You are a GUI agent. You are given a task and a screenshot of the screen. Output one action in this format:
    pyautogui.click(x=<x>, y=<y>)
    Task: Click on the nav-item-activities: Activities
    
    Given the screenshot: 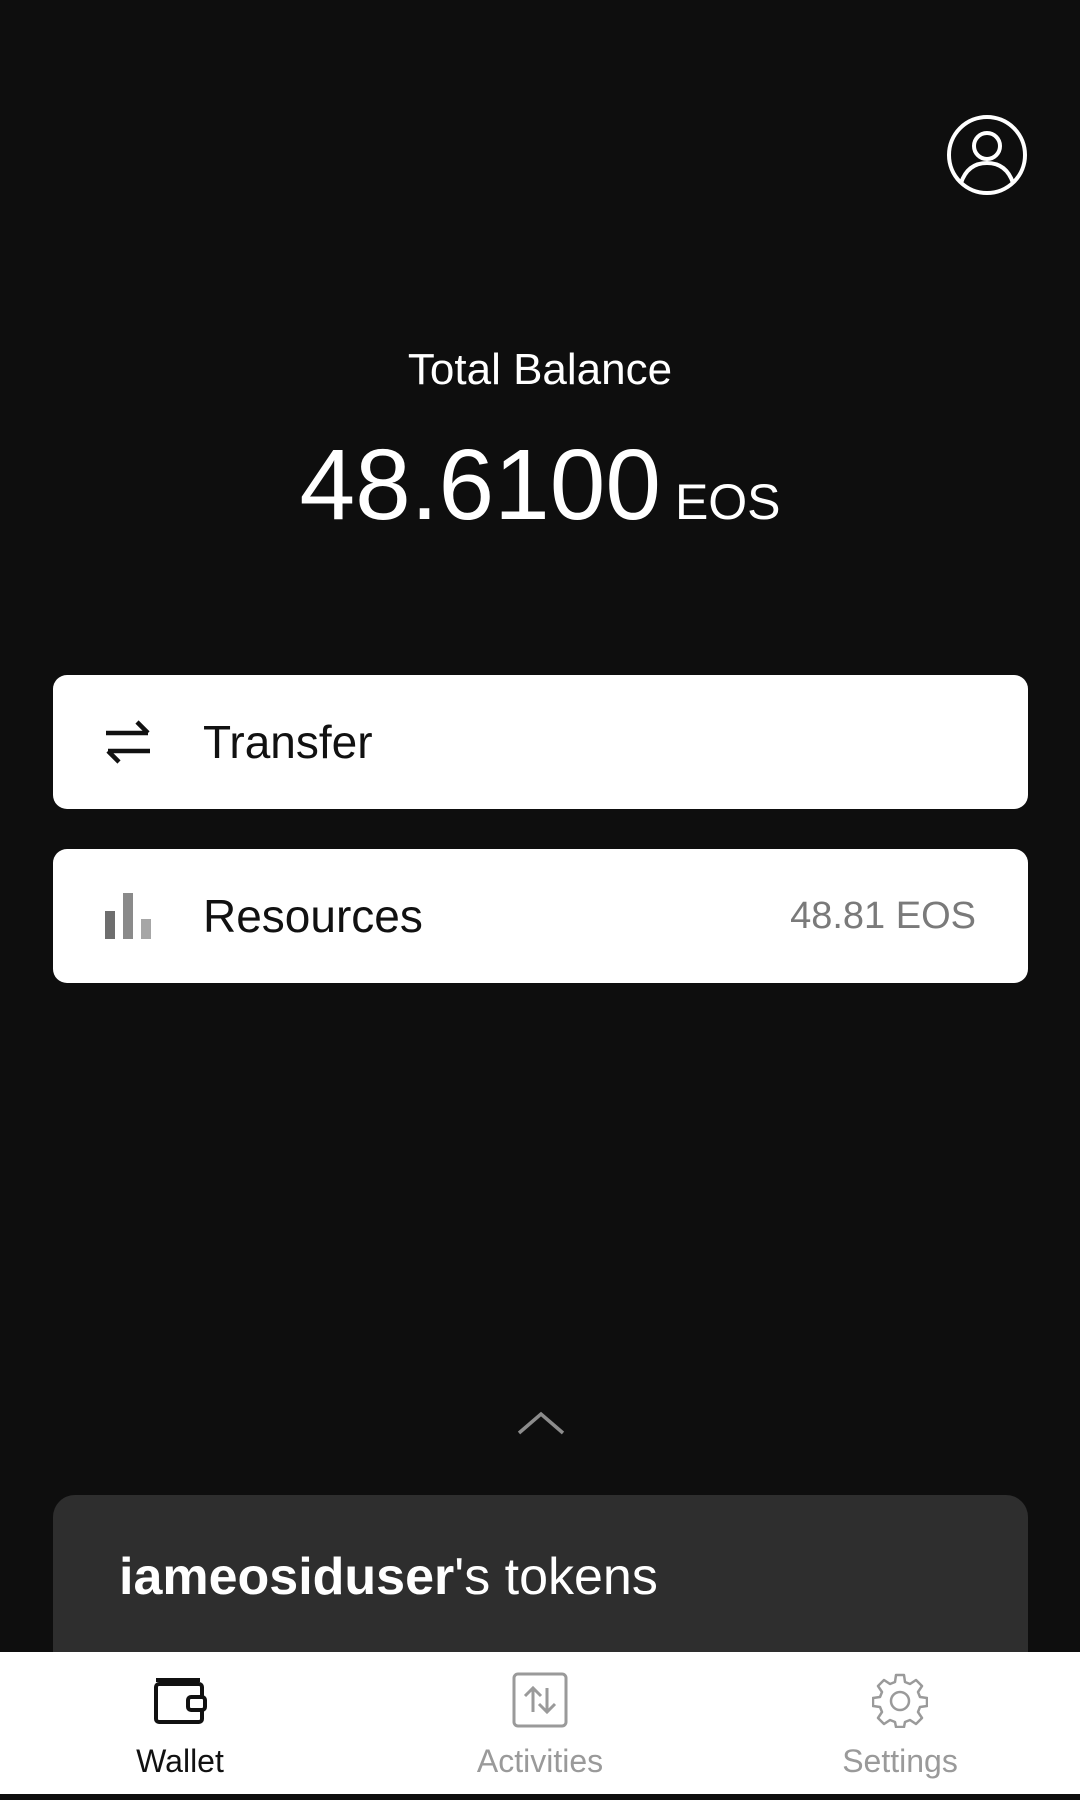 What is the action you would take?
    pyautogui.click(x=540, y=1723)
    